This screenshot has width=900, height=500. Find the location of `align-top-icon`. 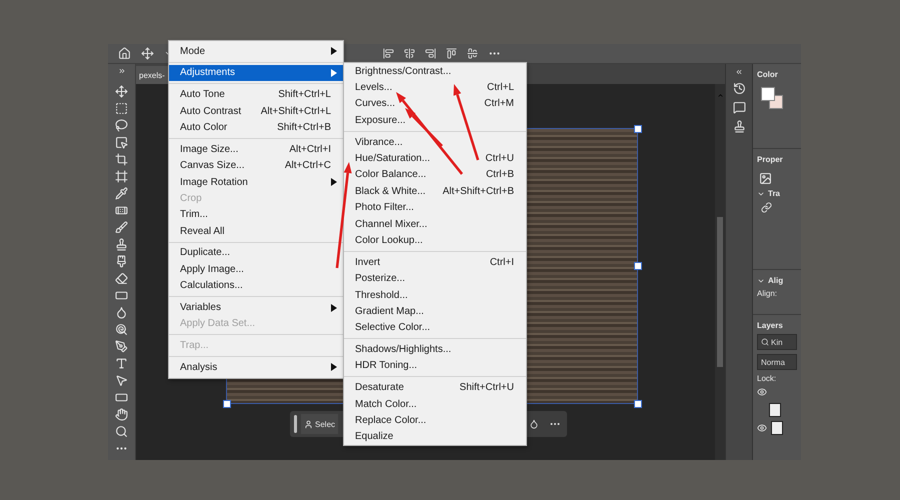

align-top-icon is located at coordinates (451, 53).